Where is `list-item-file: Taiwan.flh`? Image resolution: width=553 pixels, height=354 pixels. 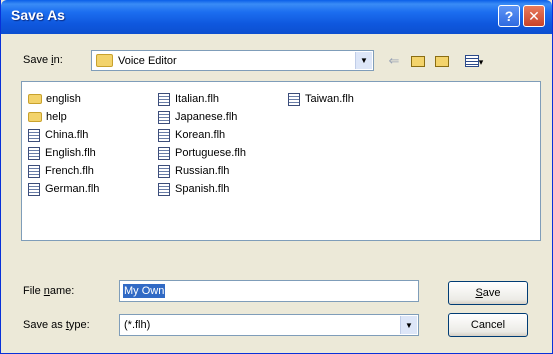
list-item-file: Taiwan.flh is located at coordinates (321, 99).